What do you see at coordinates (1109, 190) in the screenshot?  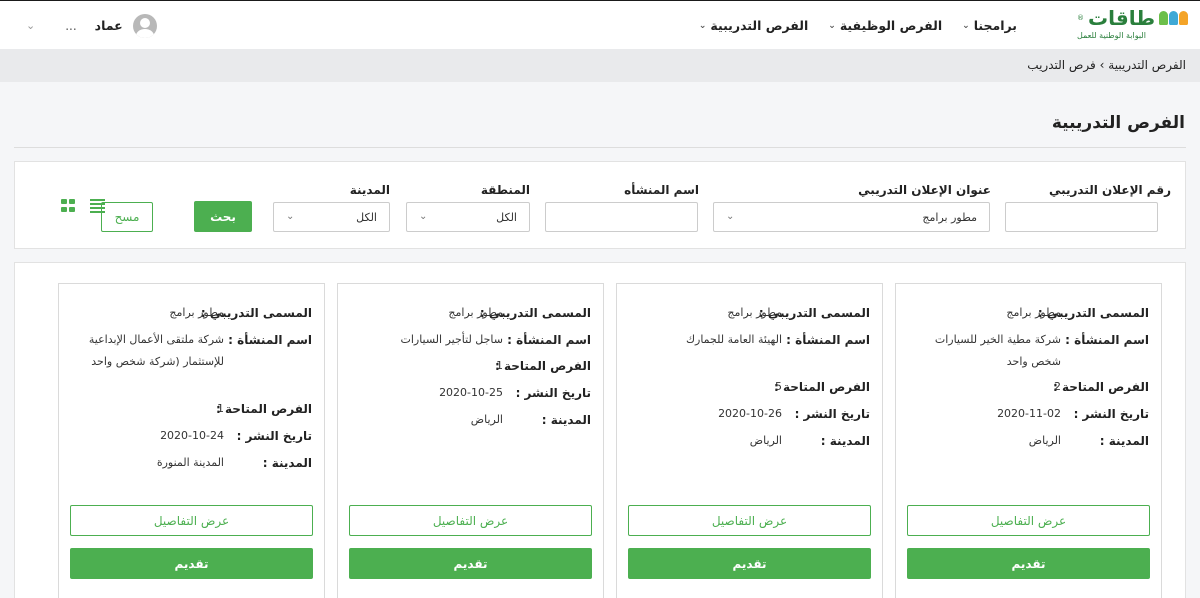 I see `ad-number-label: رقم الإعلان التدريبي` at bounding box center [1109, 190].